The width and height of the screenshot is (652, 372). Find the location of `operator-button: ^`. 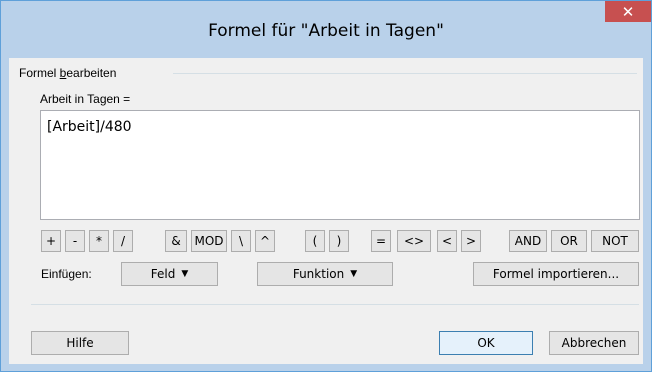

operator-button: ^ is located at coordinates (265, 241).